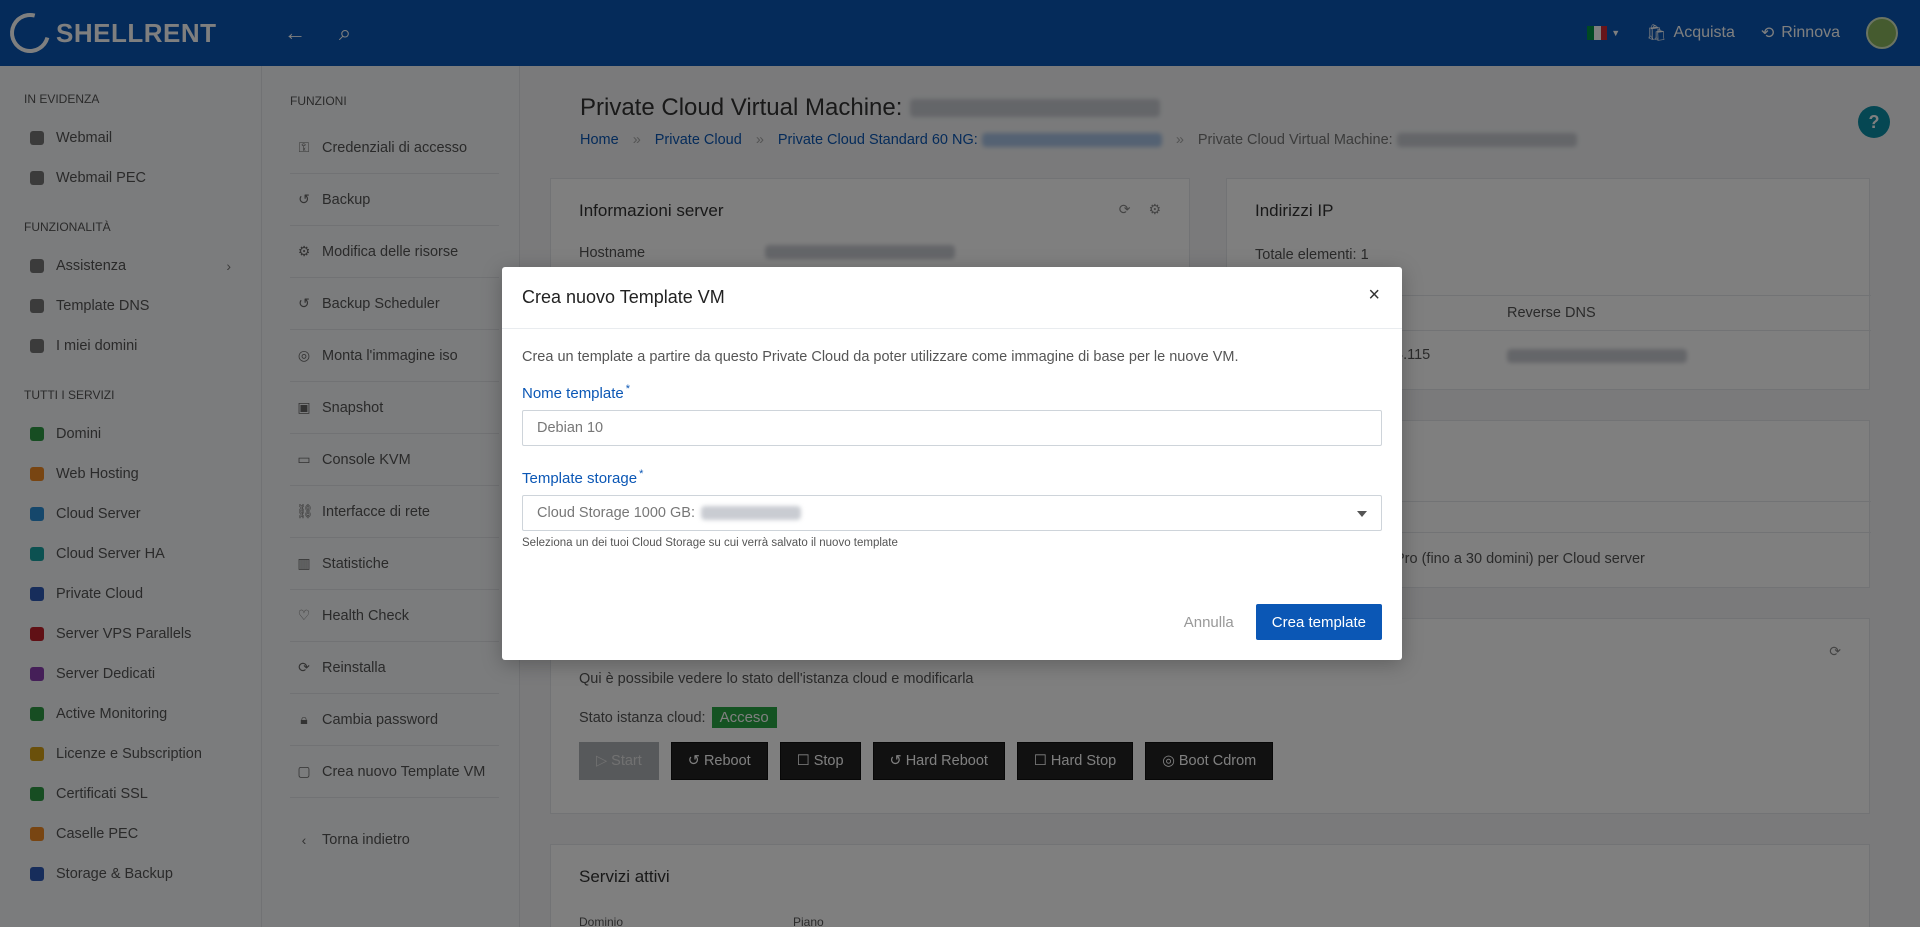  What do you see at coordinates (1318, 622) in the screenshot?
I see `create-template-button: Crea template` at bounding box center [1318, 622].